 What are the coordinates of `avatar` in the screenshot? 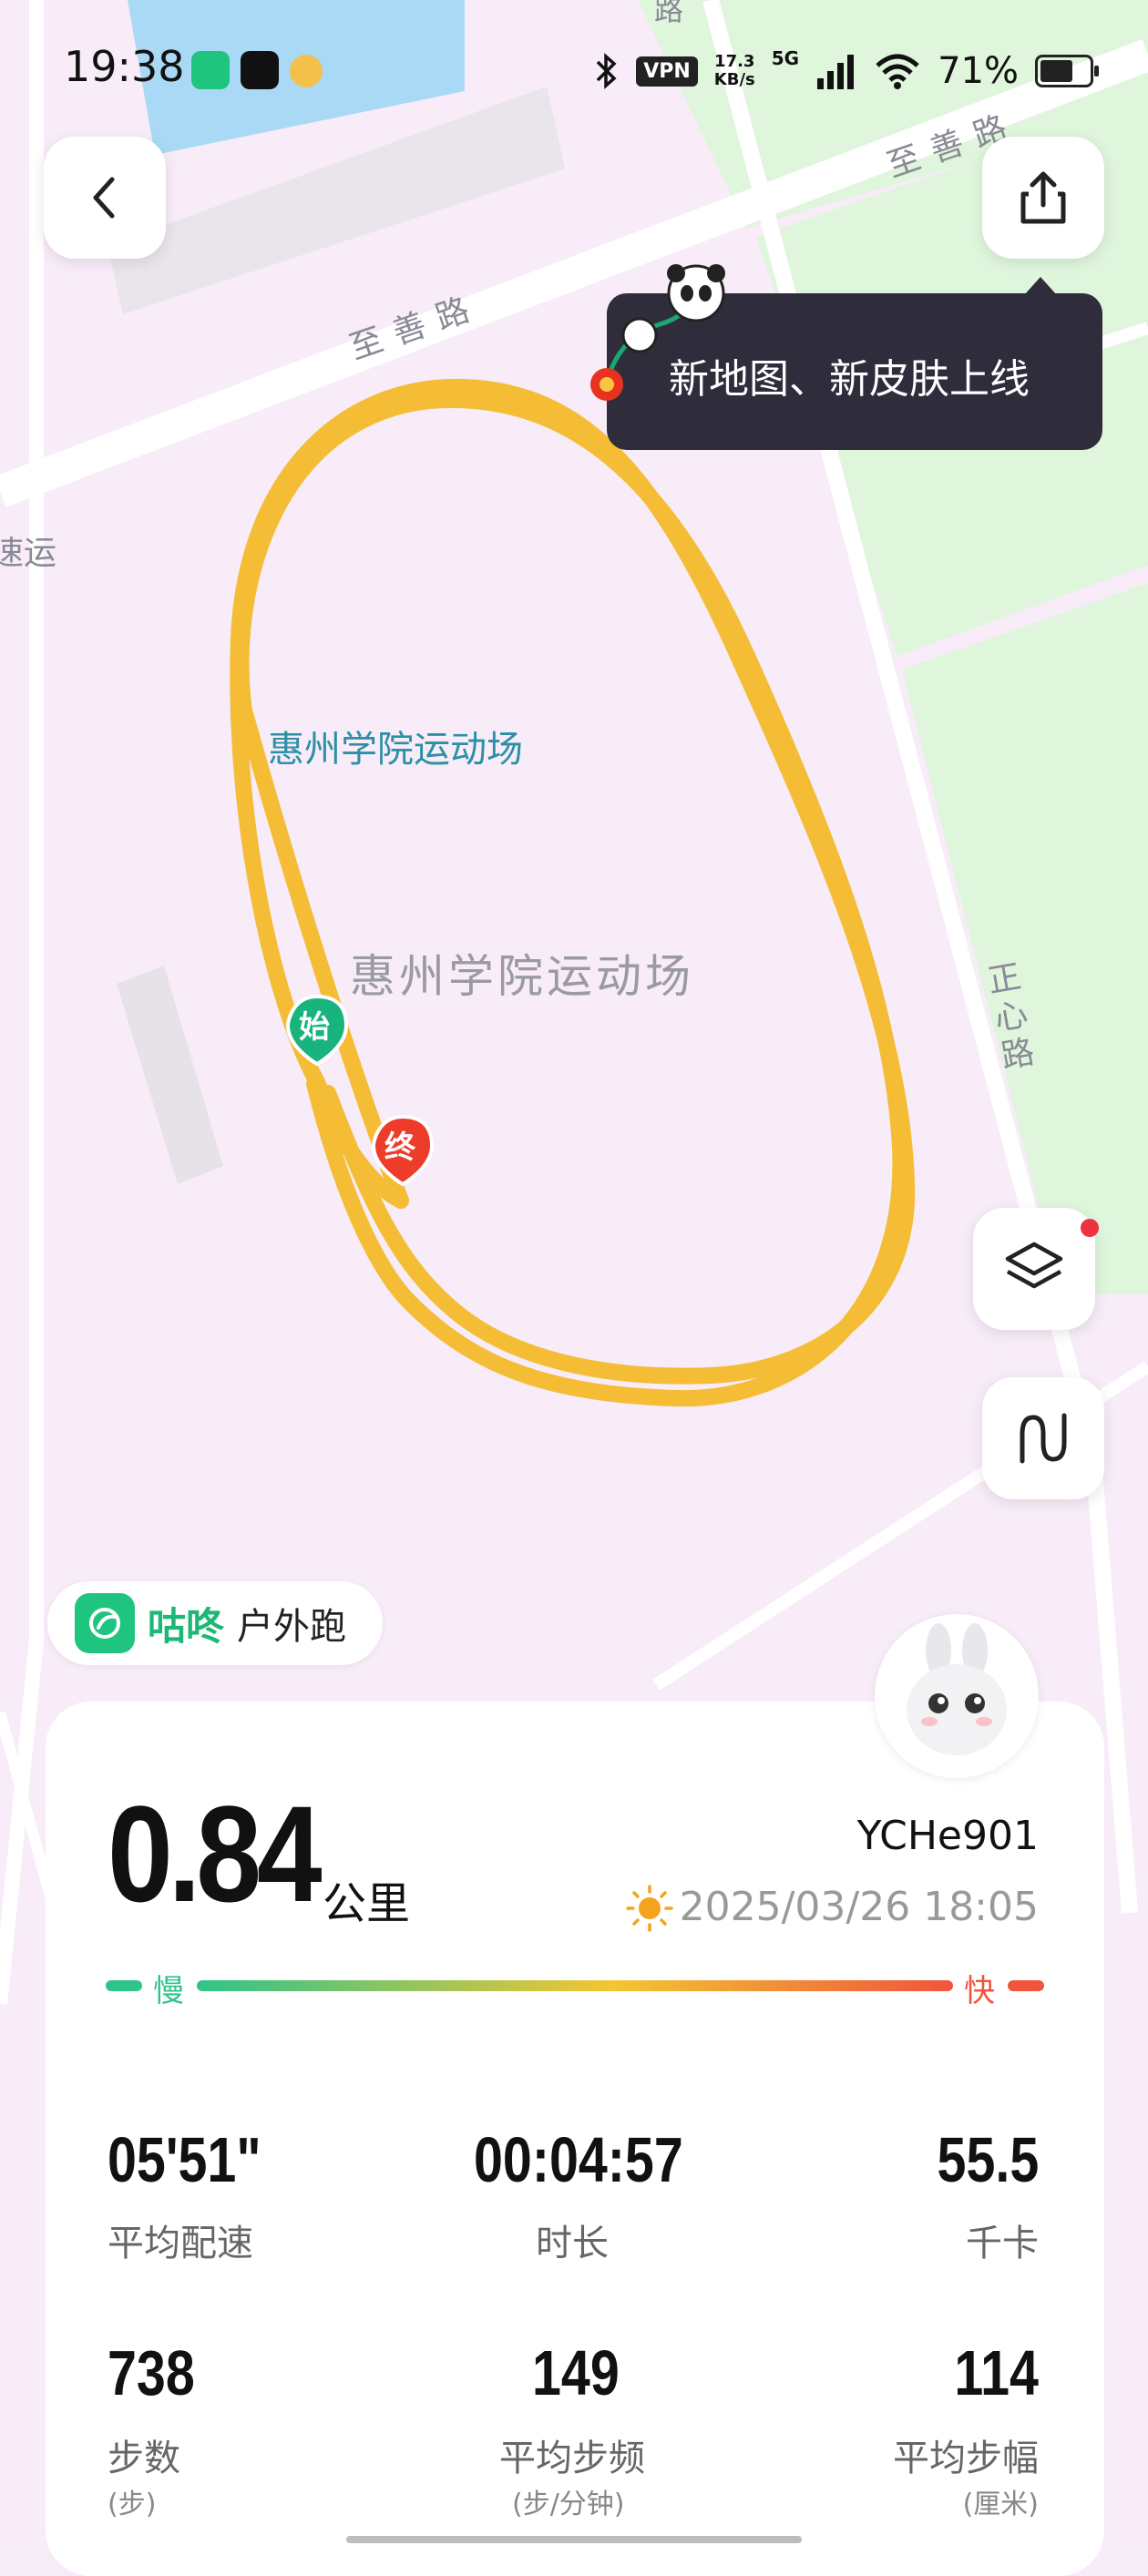 It's located at (957, 1696).